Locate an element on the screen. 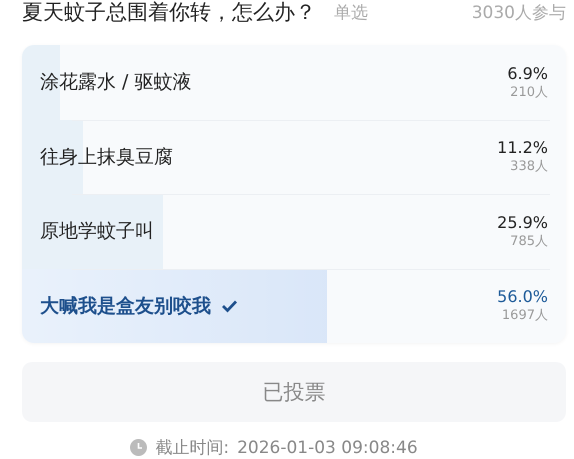 Image resolution: width=574 pixels, height=459 pixels. option-label: 涂花露水 / 驱蚊液 is located at coordinates (116, 83).